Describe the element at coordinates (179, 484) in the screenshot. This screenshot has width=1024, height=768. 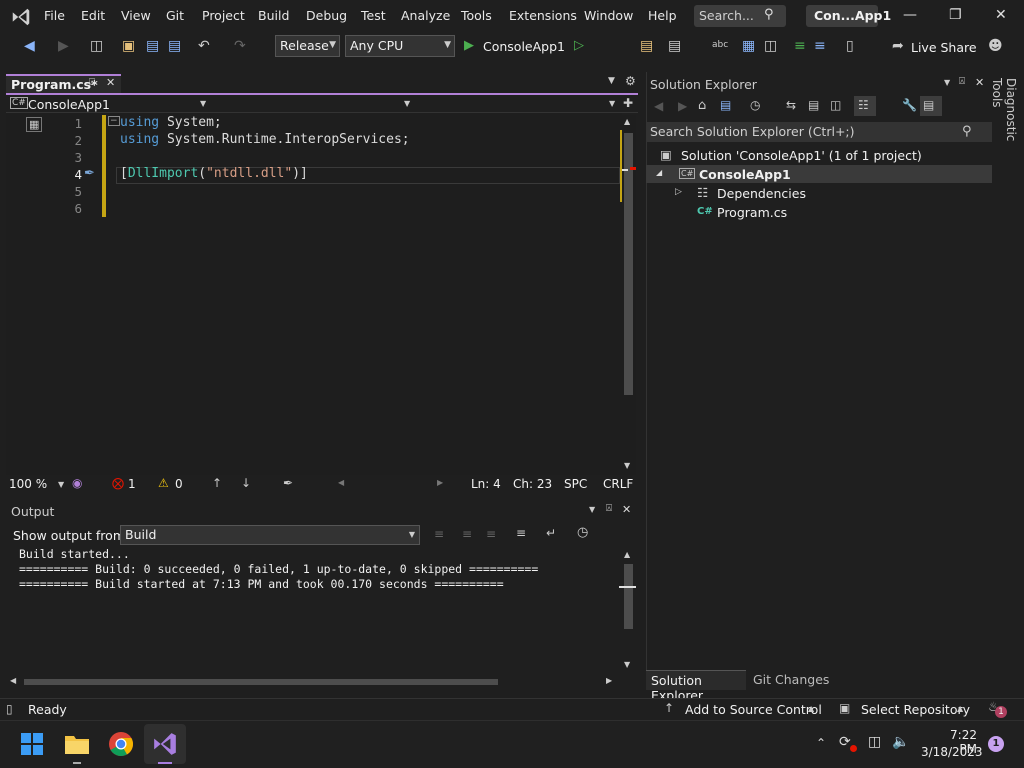
I see `warning-count: 0` at that location.